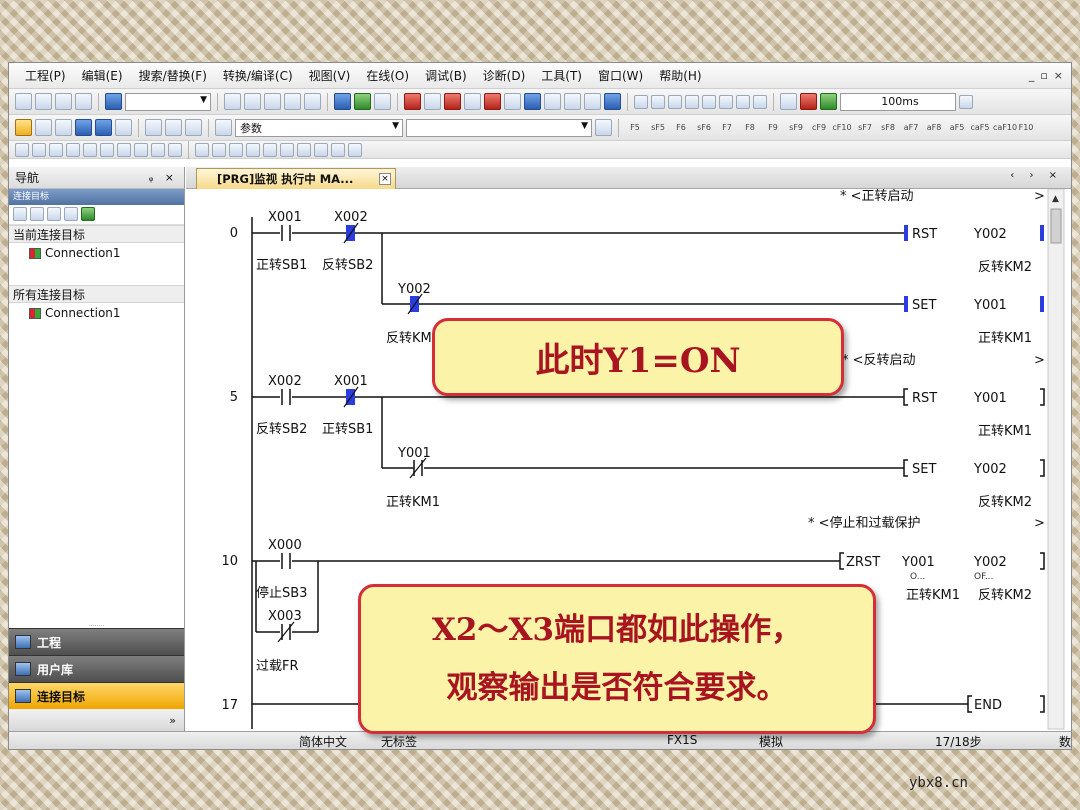 The image size is (1080, 810). What do you see at coordinates (658, 127) in the screenshot?
I see `fkey-parallel-open: sF5` at bounding box center [658, 127].